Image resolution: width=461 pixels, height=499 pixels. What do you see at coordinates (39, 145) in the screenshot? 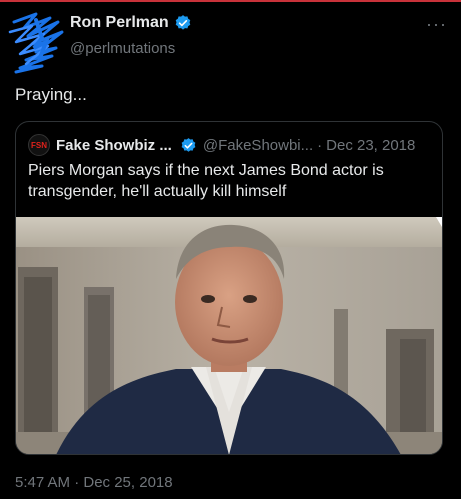
I see `quoted-avatar: FSN` at bounding box center [39, 145].